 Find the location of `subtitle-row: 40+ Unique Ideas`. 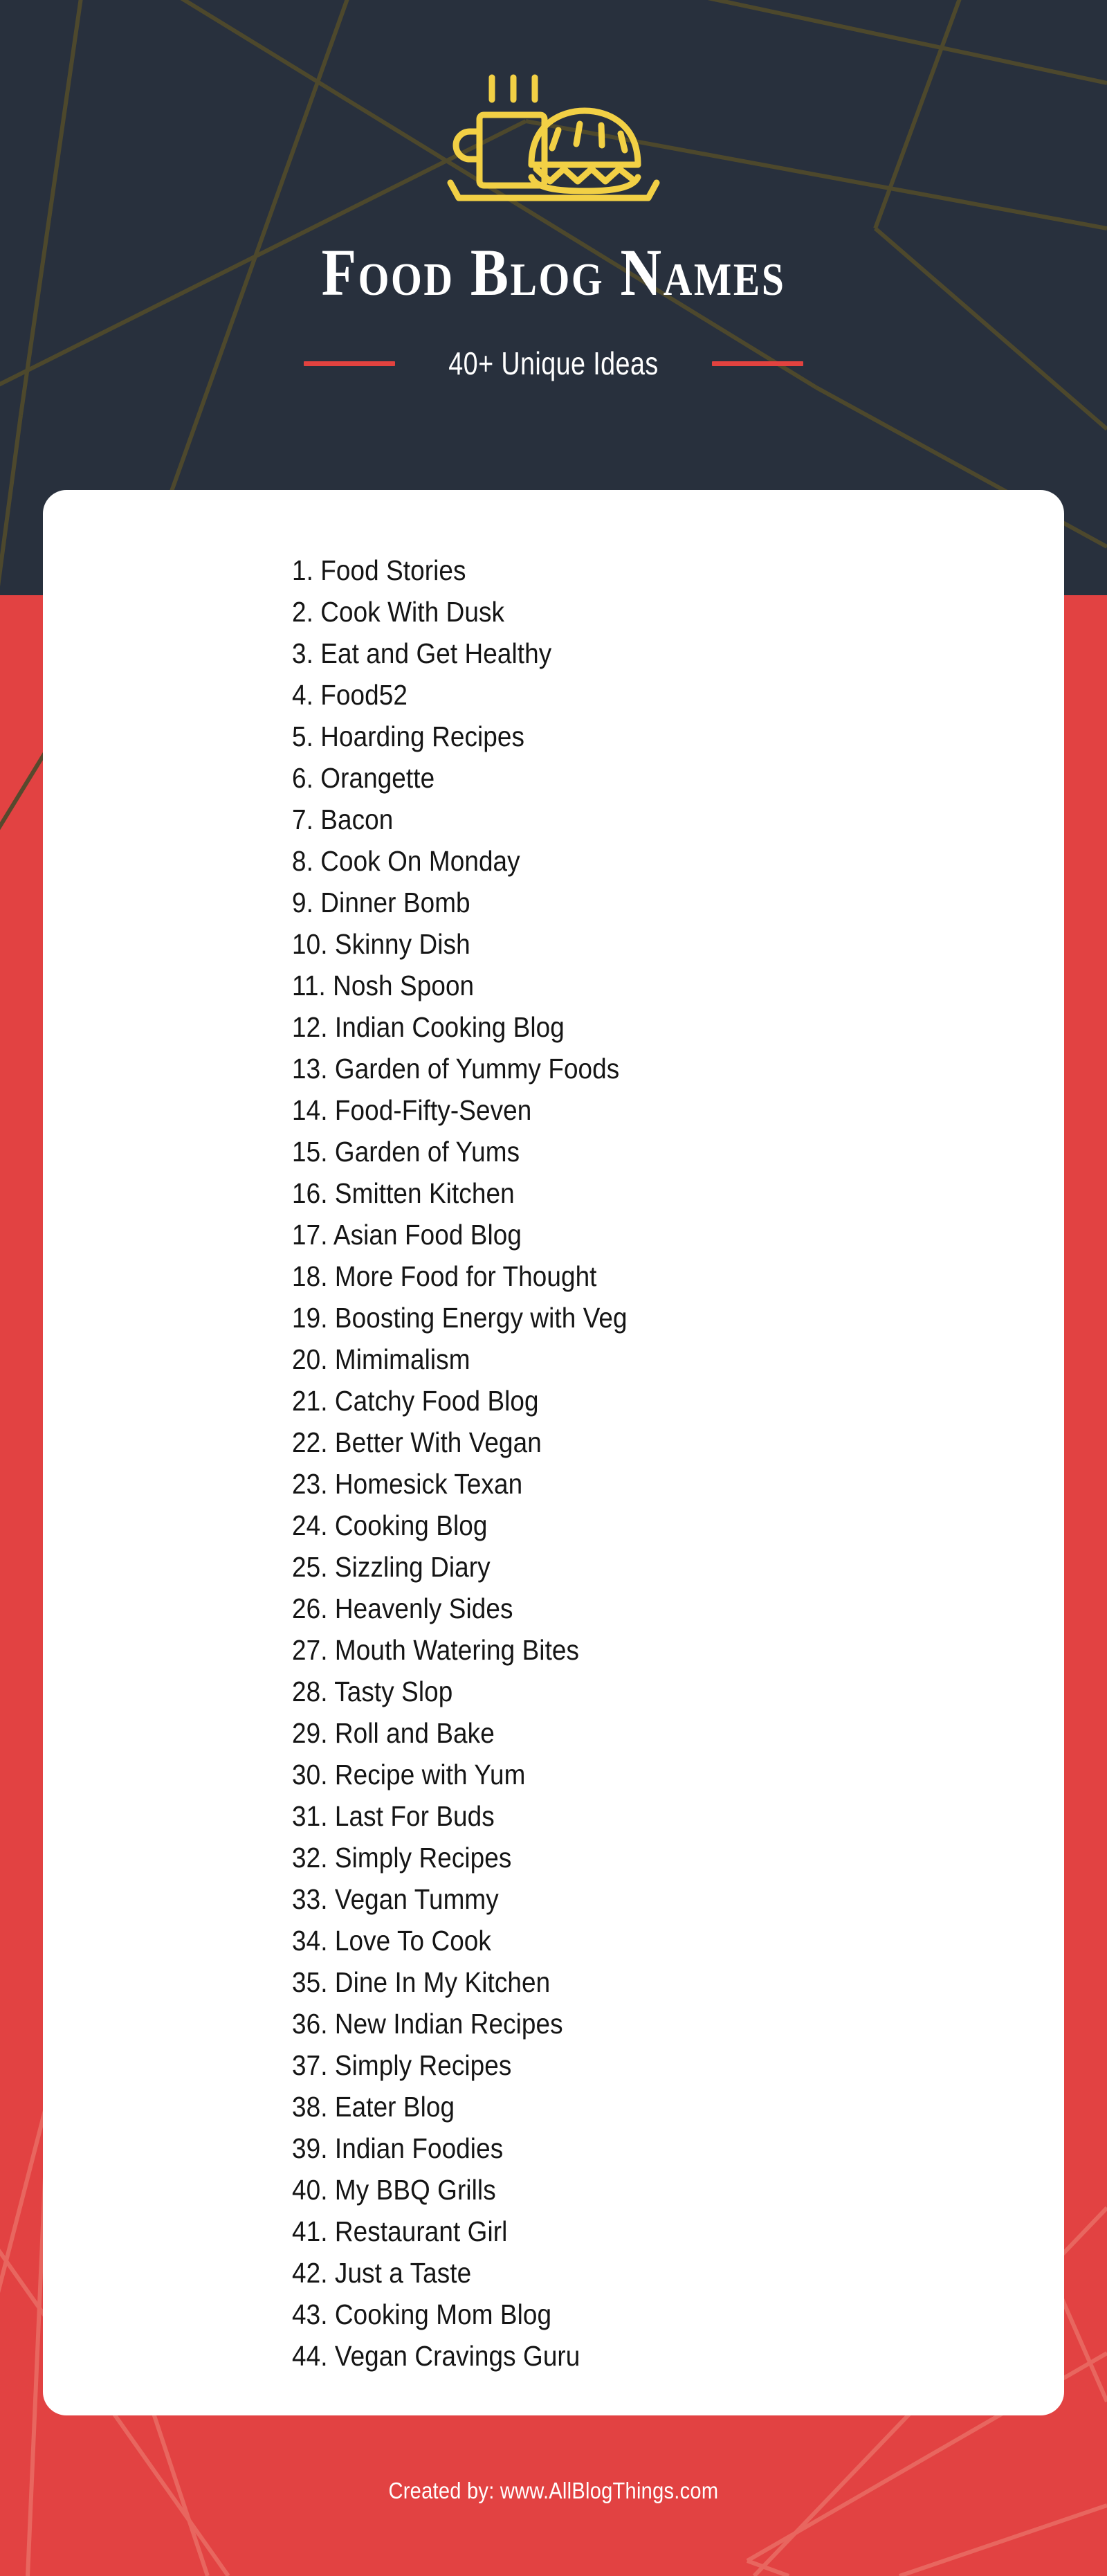

subtitle-row: 40+ Unique Ideas is located at coordinates (553, 363).